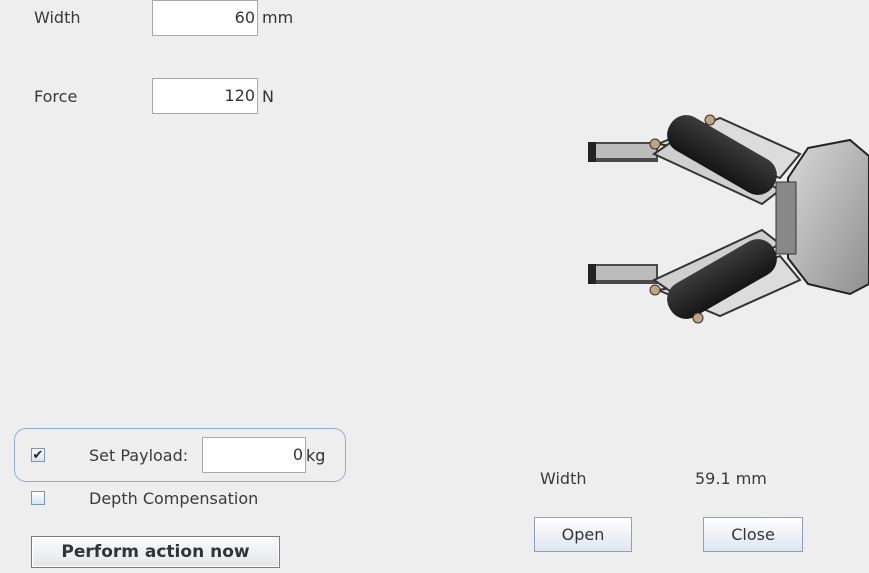  What do you see at coordinates (155, 552) in the screenshot?
I see `perform-action-button: Perform action now` at bounding box center [155, 552].